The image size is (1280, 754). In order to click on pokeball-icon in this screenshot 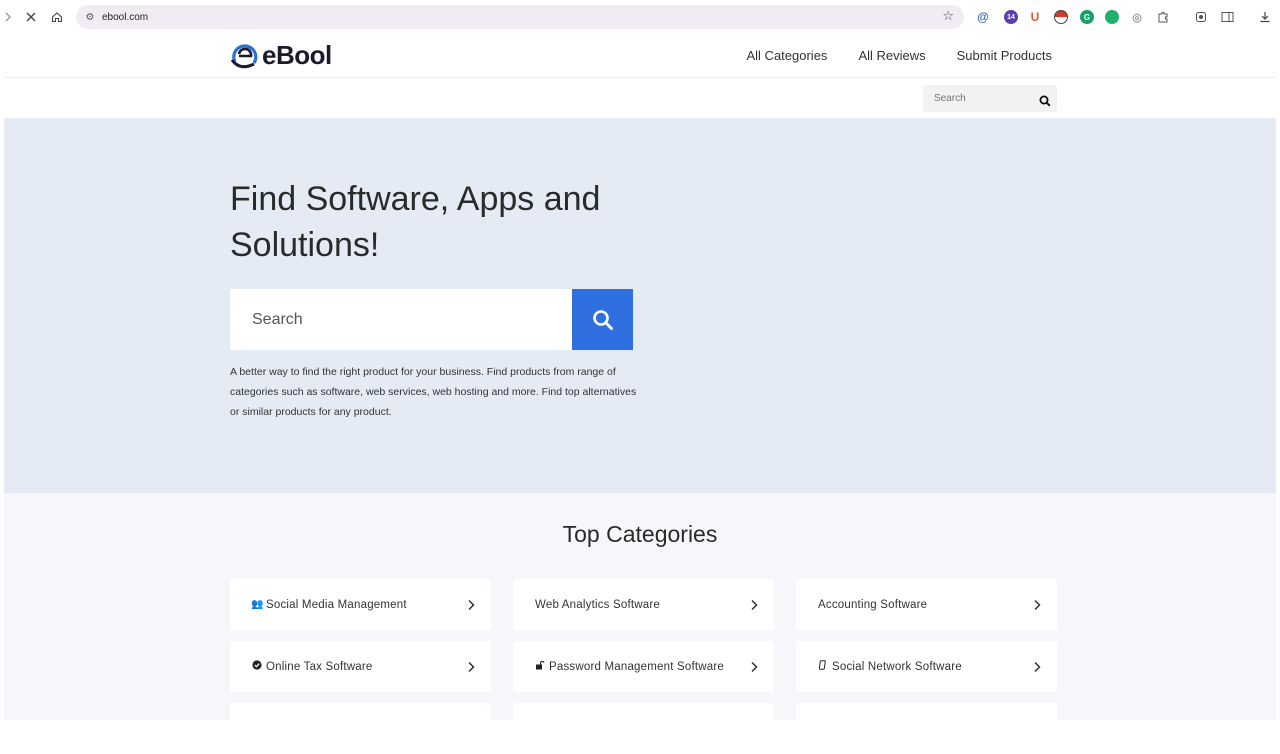, I will do `click(1061, 17)`.